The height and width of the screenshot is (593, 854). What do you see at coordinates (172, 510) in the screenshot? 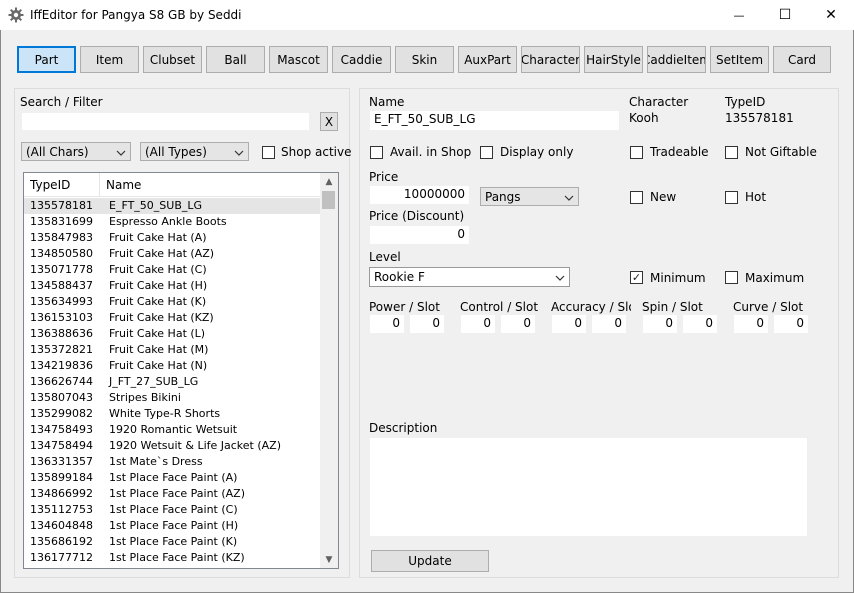
I see `list-item: 135112753 1st Place Face Paint (C)` at bounding box center [172, 510].